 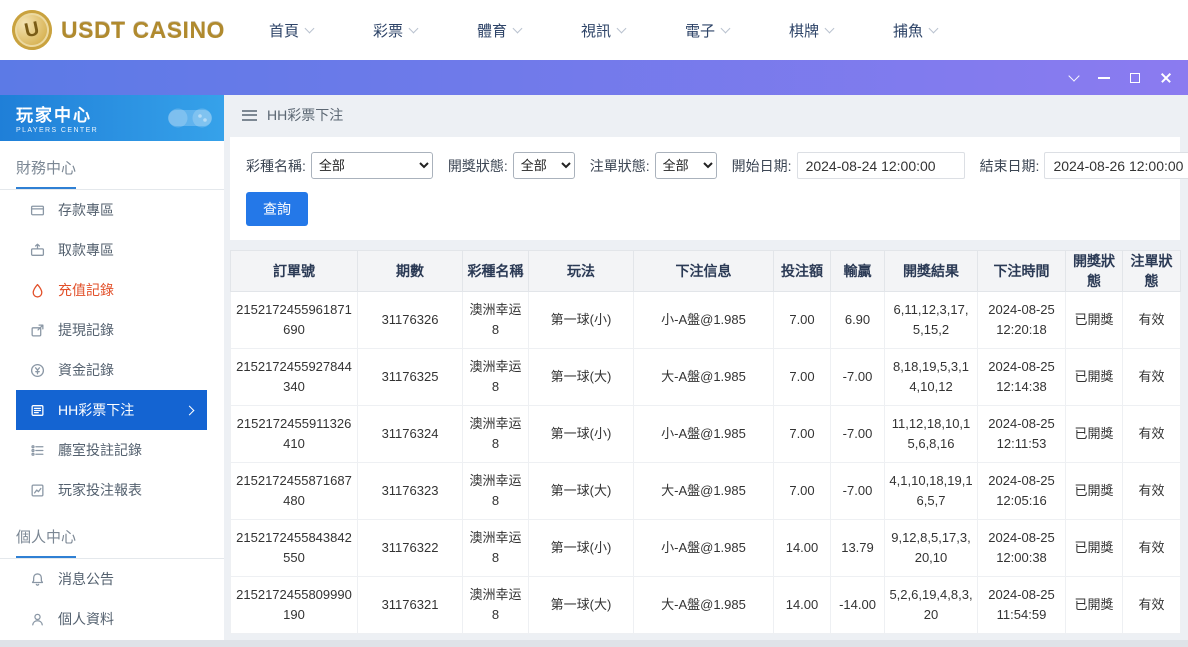 What do you see at coordinates (100, 490) in the screenshot?
I see `sidebar-item-label: 玩家投注報表` at bounding box center [100, 490].